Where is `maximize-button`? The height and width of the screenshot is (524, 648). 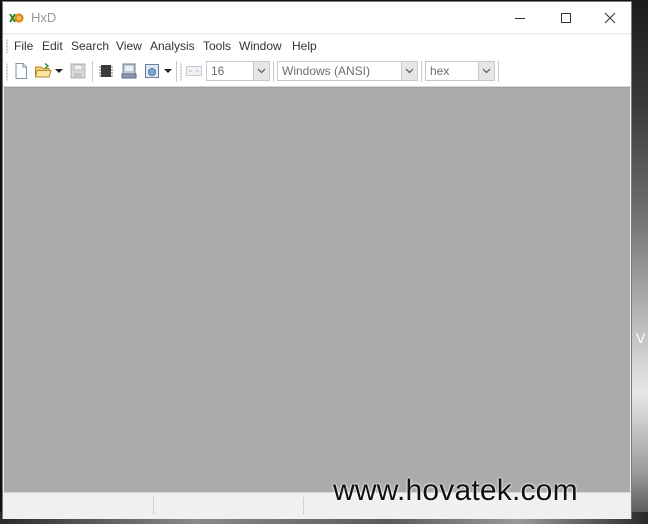
maximize-button is located at coordinates (566, 17).